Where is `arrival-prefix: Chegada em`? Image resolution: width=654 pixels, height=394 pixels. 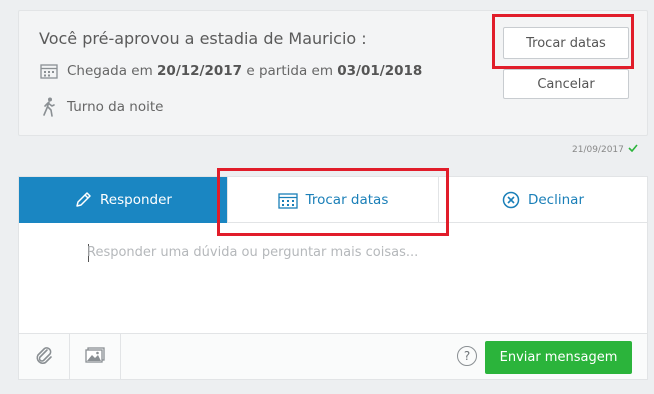 arrival-prefix: Chegada em is located at coordinates (110, 71).